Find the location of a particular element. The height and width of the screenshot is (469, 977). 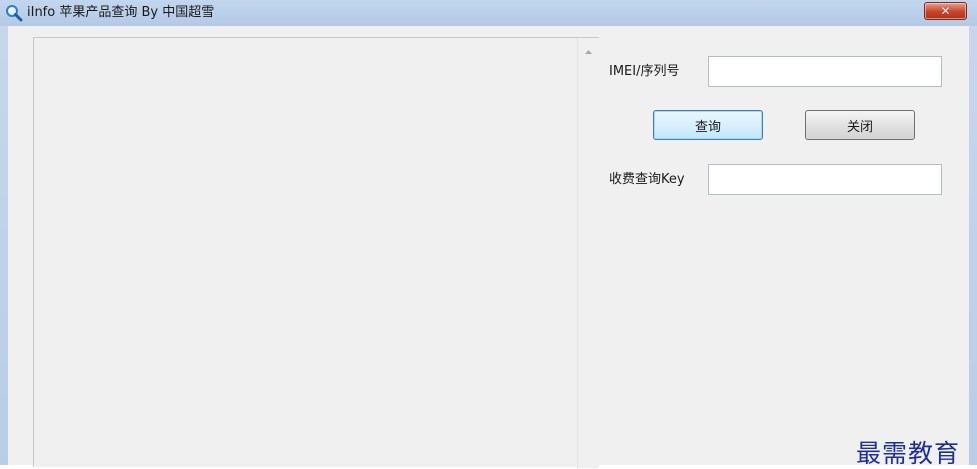

scroll-up-button is located at coordinates (588, 48).